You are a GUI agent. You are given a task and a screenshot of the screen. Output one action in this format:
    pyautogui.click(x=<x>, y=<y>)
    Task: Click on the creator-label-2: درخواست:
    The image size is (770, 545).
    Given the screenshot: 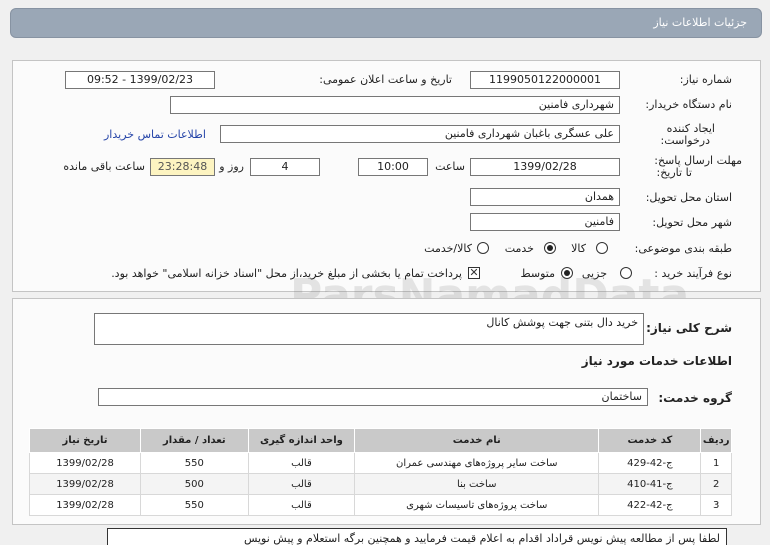 What is the action you would take?
    pyautogui.click(x=685, y=140)
    